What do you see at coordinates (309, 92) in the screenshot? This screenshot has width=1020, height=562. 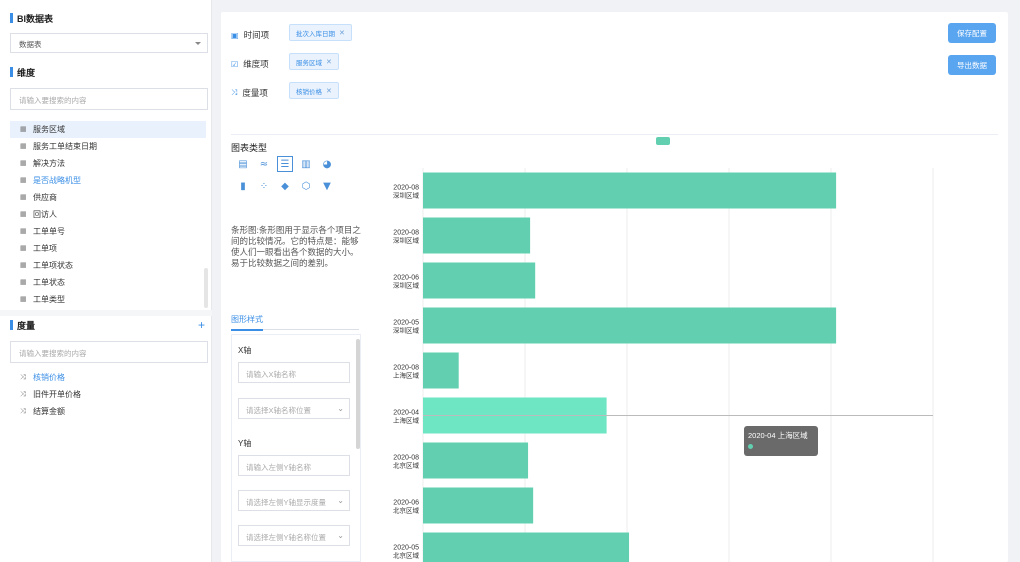 I see `measure-tag-label: 核销价格` at bounding box center [309, 92].